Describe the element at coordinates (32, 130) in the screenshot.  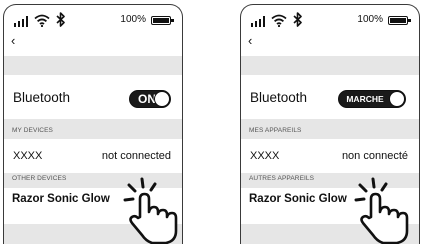
I see `my-devices-header: MY DEVICES` at that location.